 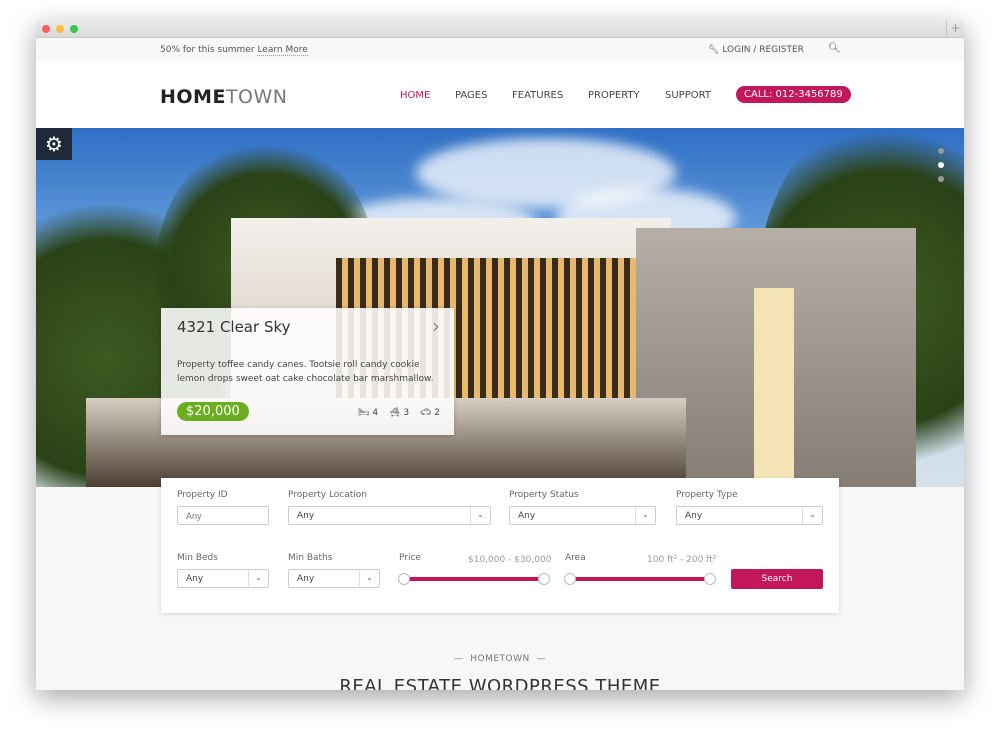 I want to click on beds-count: 4, so click(x=375, y=413).